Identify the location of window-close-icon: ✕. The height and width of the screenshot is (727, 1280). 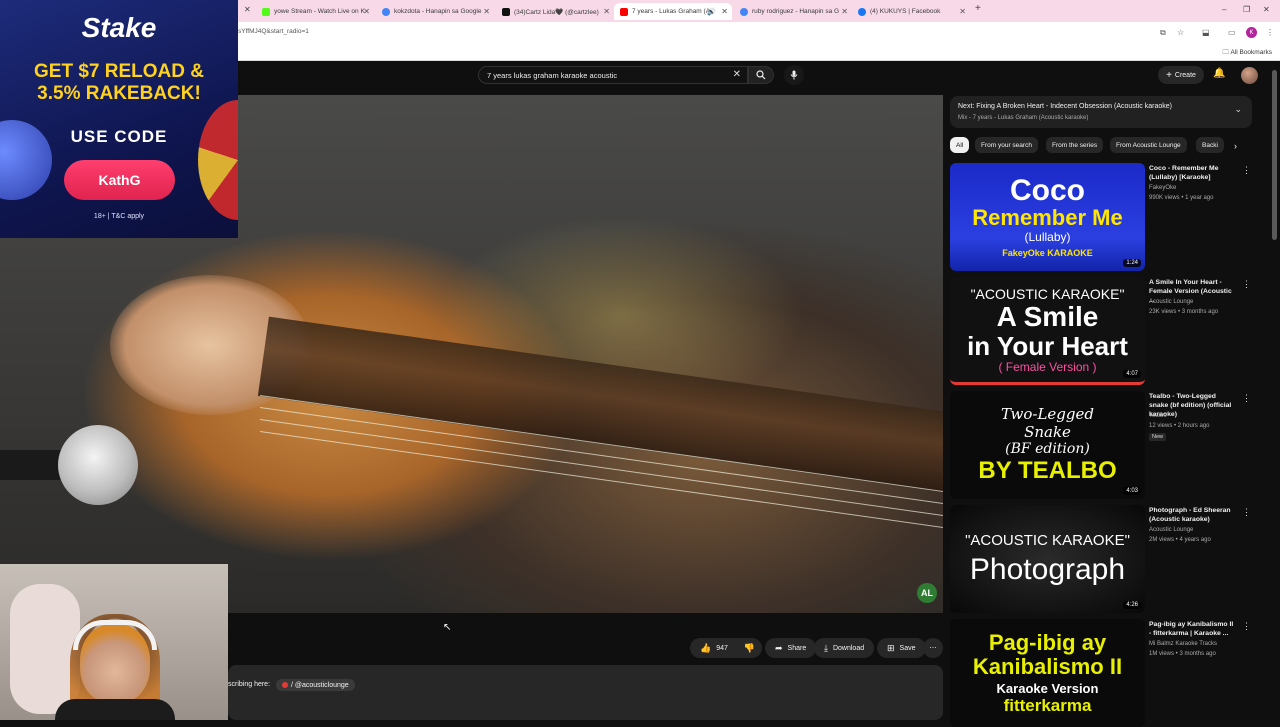
(1266, 9).